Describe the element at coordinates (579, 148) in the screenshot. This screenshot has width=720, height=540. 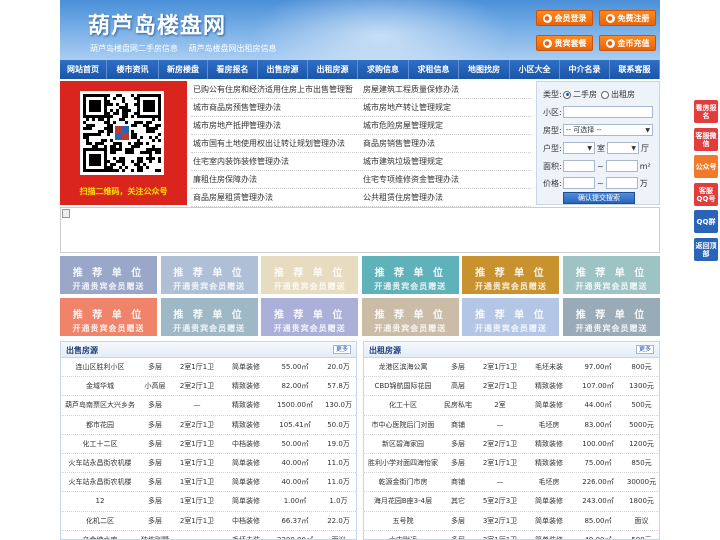
I see `room-select: ▼` at that location.